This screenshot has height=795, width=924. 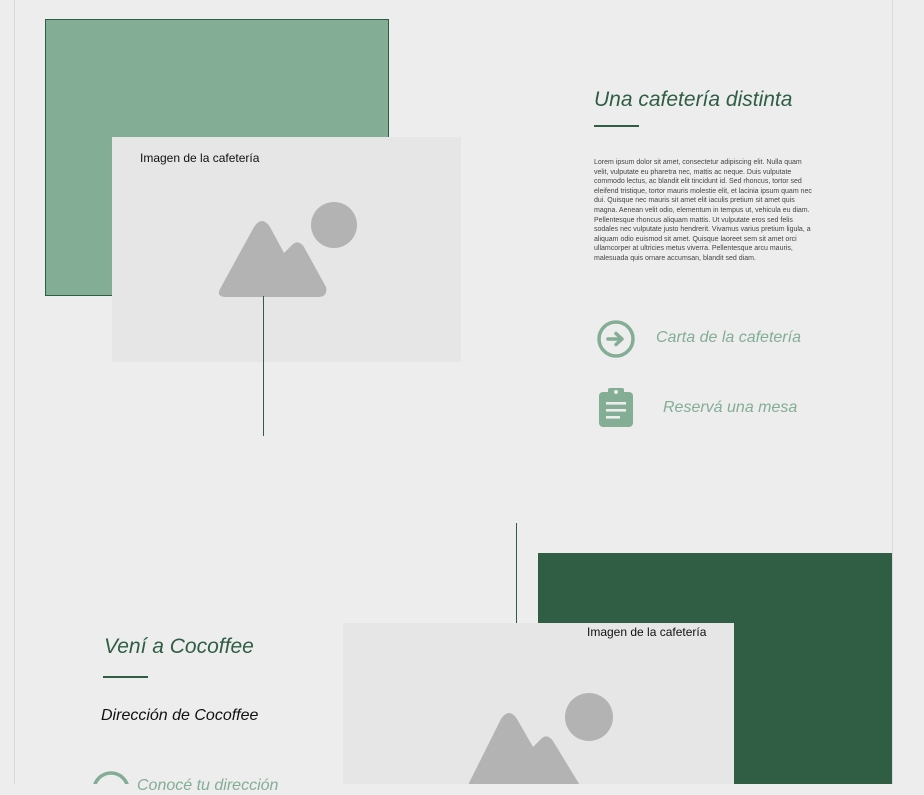 What do you see at coordinates (14, 392) in the screenshot?
I see `page-edge-left` at bounding box center [14, 392].